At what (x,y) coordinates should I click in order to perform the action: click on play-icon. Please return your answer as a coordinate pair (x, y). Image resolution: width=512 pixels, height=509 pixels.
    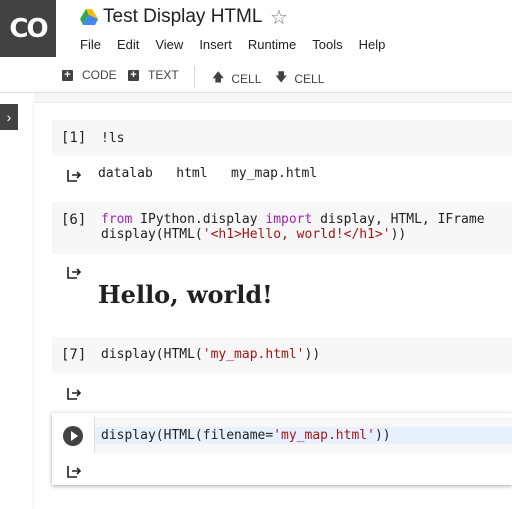
    Looking at the image, I should click on (74, 436).